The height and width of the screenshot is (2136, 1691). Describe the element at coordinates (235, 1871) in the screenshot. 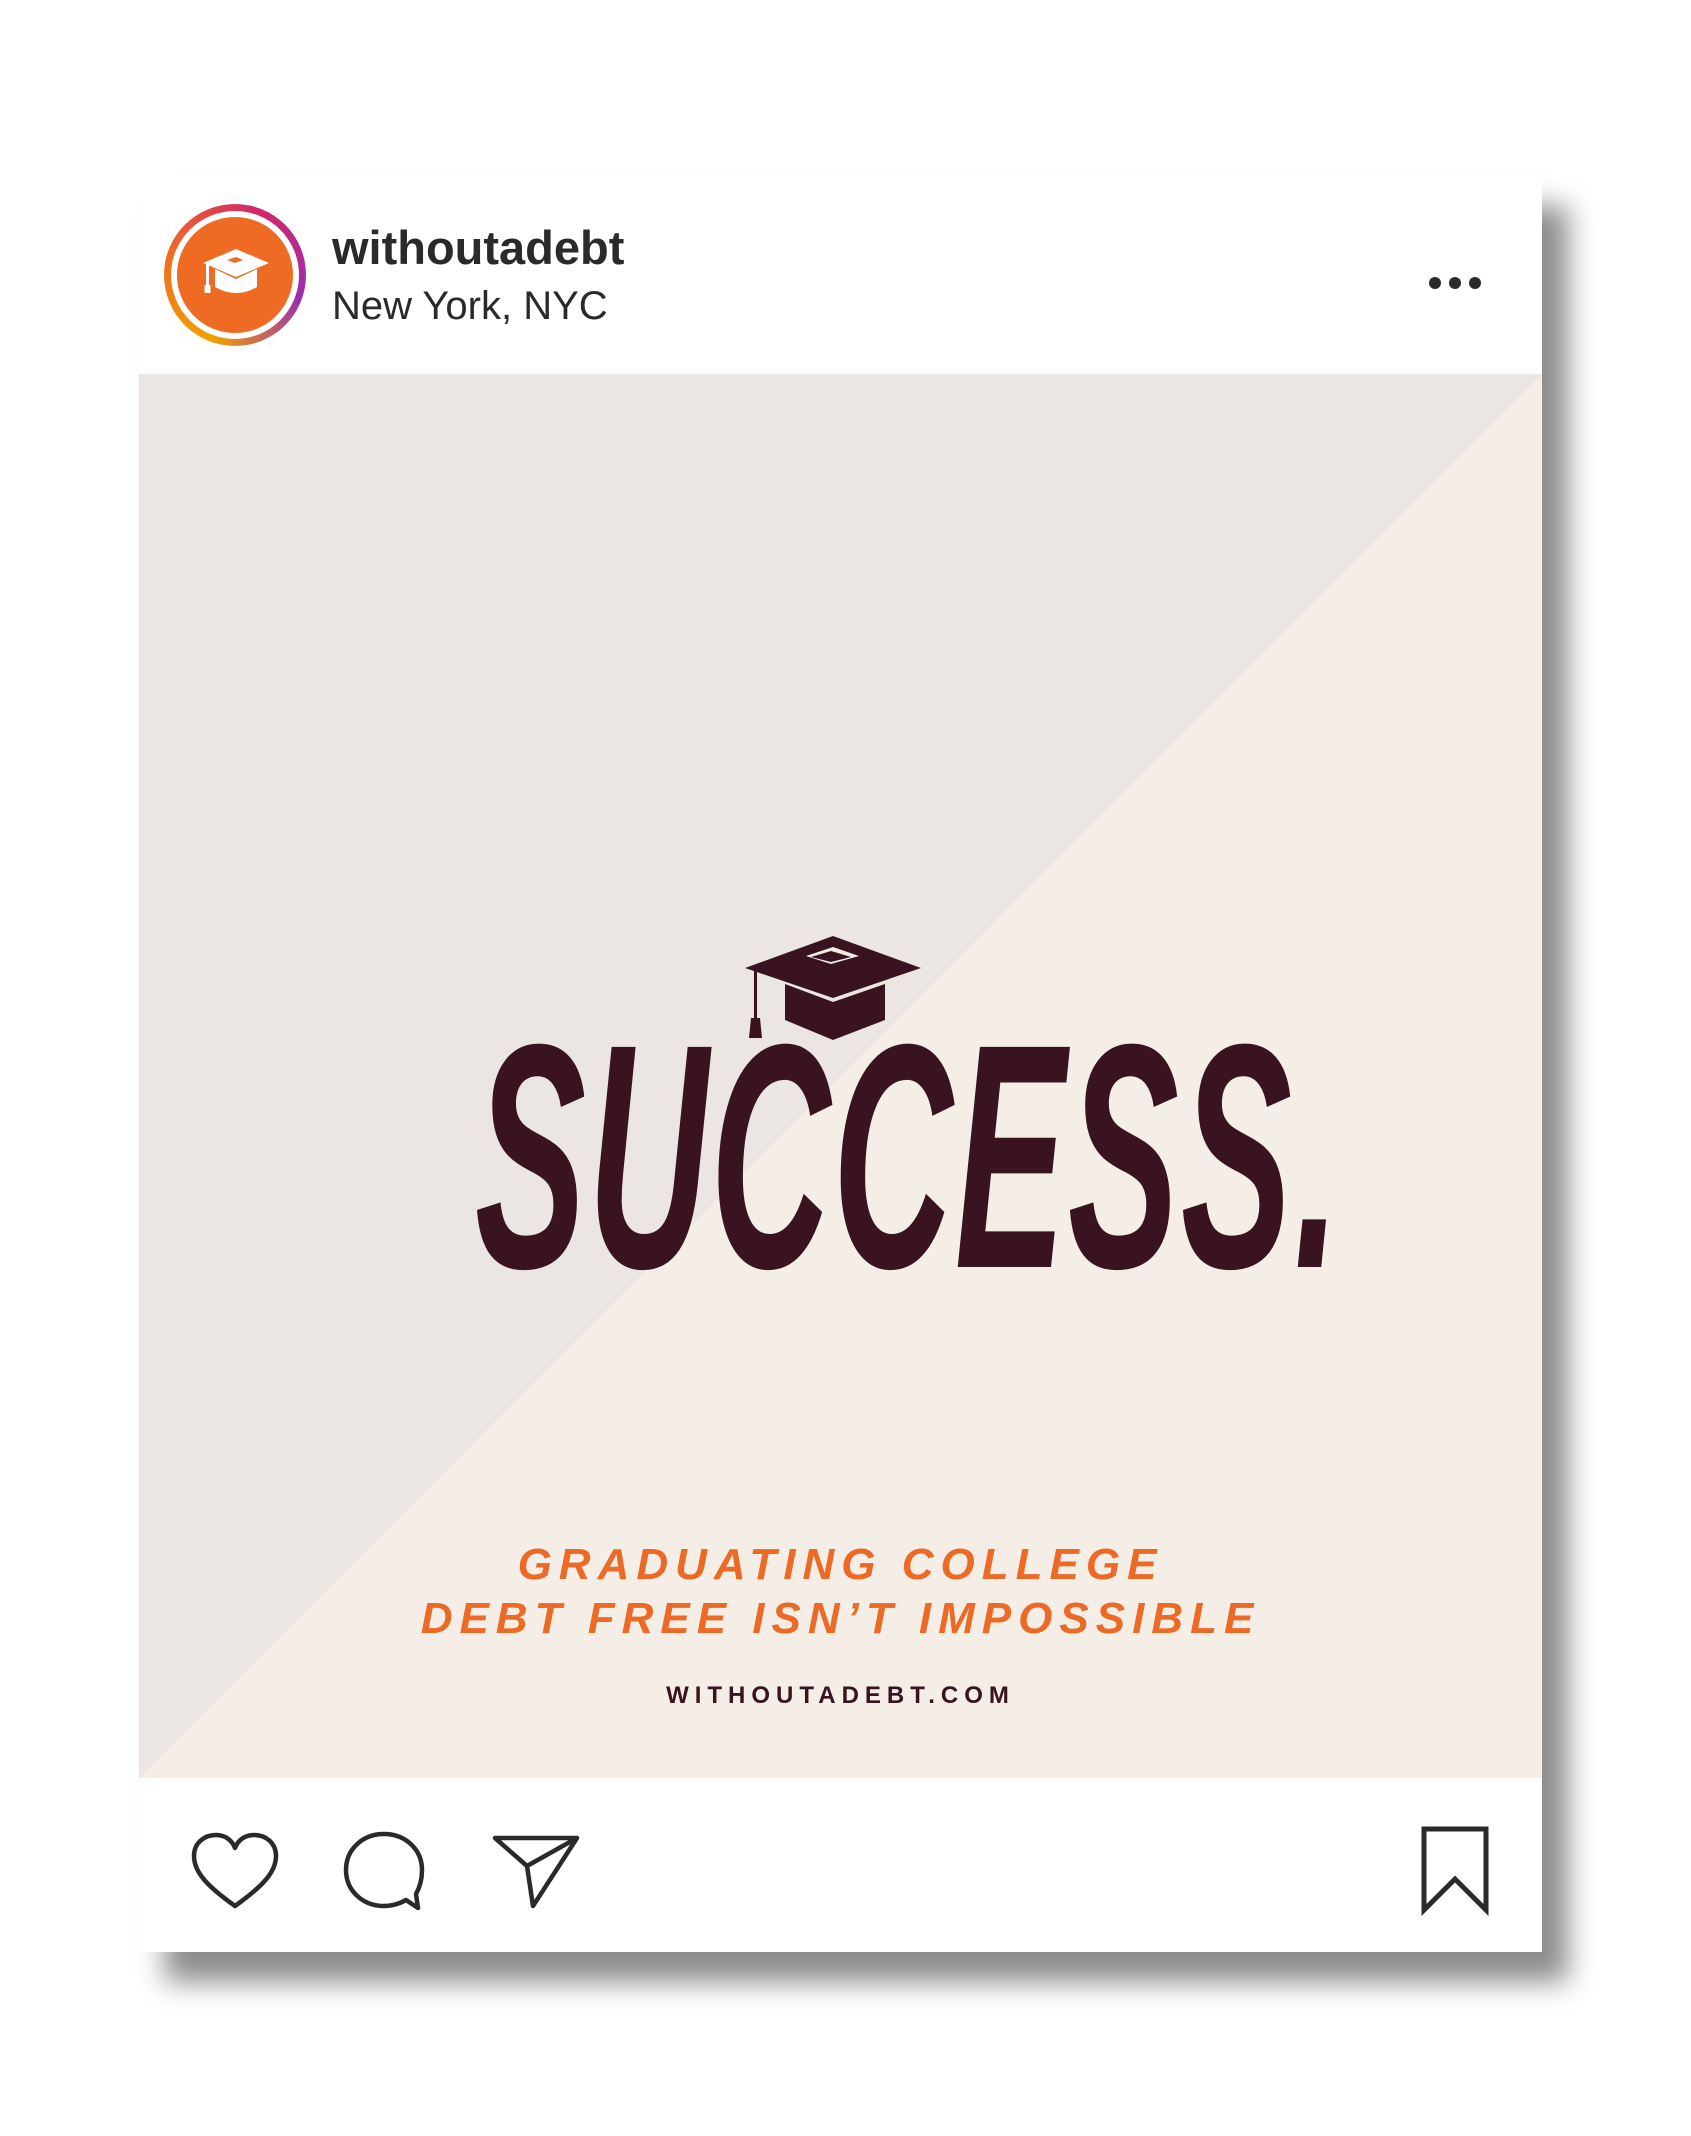

I see `heart-icon` at that location.